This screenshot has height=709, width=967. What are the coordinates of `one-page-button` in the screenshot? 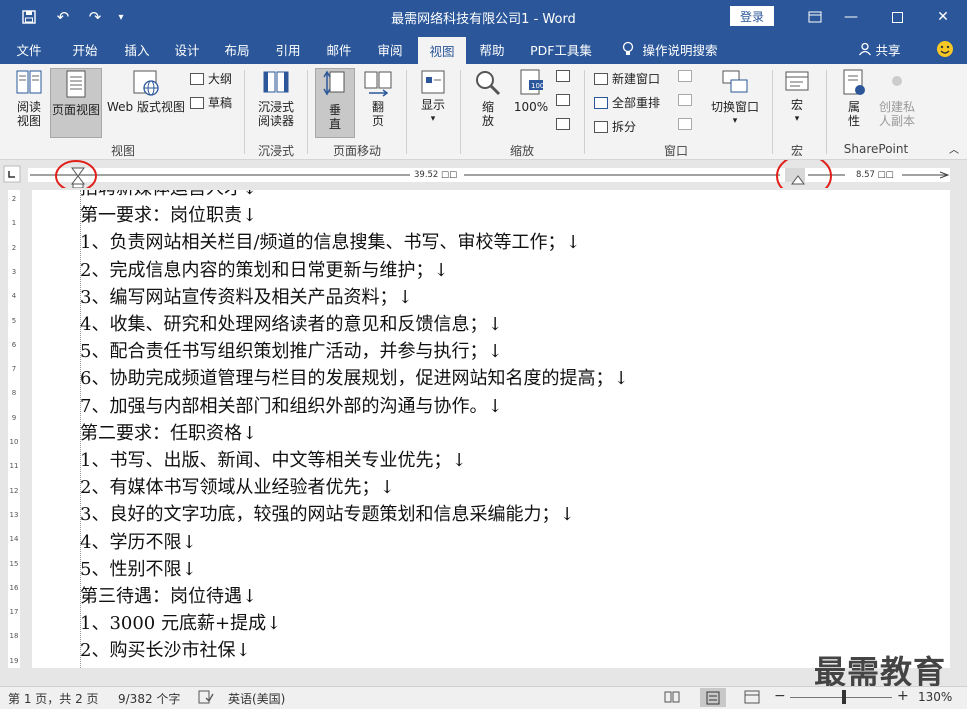 It's located at (563, 76).